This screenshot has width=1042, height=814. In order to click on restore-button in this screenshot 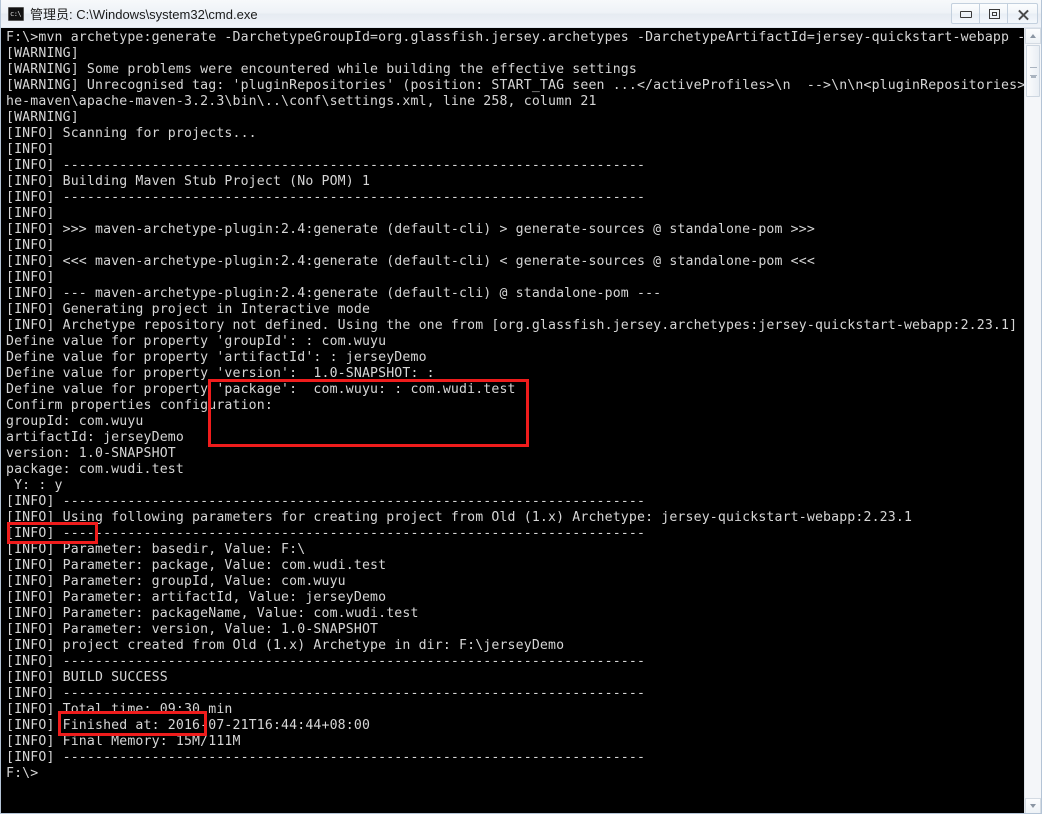, I will do `click(993, 13)`.